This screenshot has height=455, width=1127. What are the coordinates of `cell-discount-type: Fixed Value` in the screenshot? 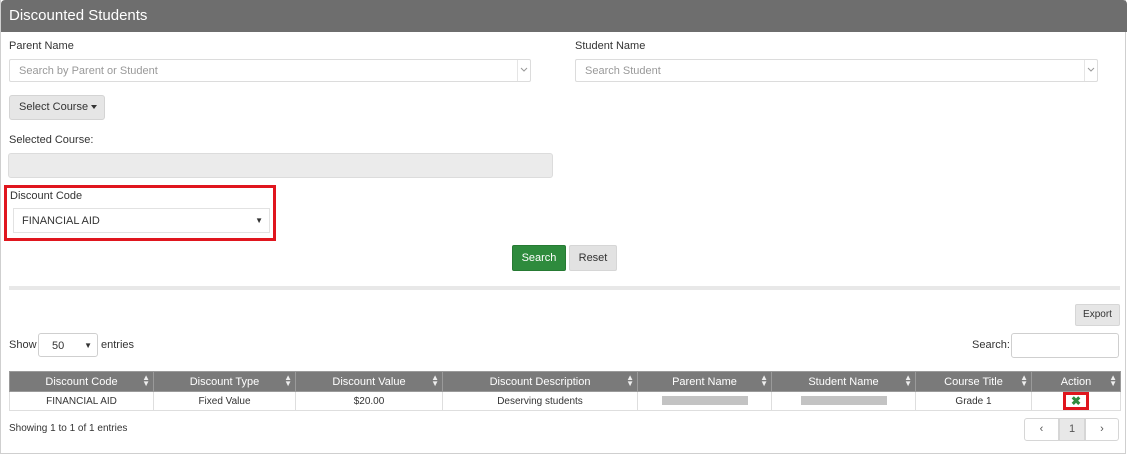 It's located at (224, 401).